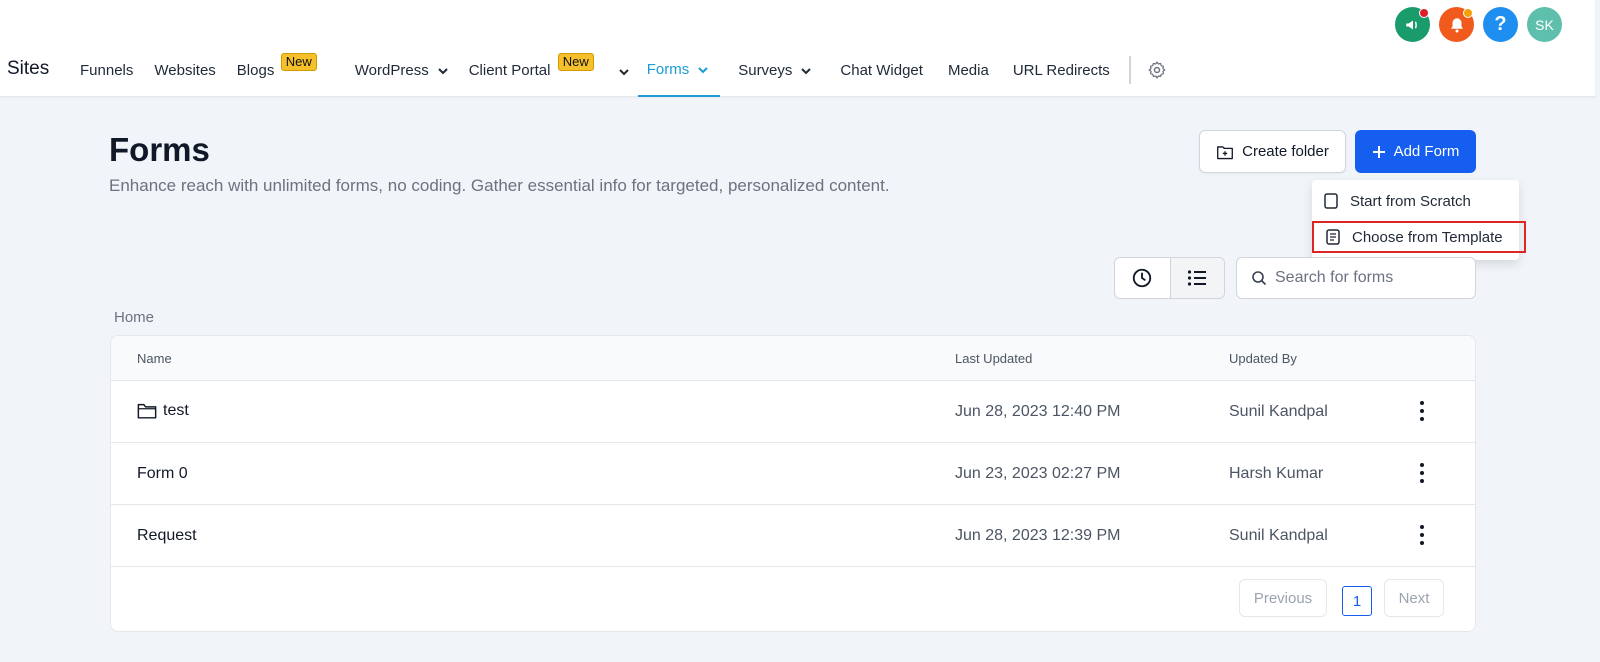 Image resolution: width=1600 pixels, height=662 pixels. Describe the element at coordinates (1478, 24) in the screenshot. I see `header-actions: ? SK` at that location.